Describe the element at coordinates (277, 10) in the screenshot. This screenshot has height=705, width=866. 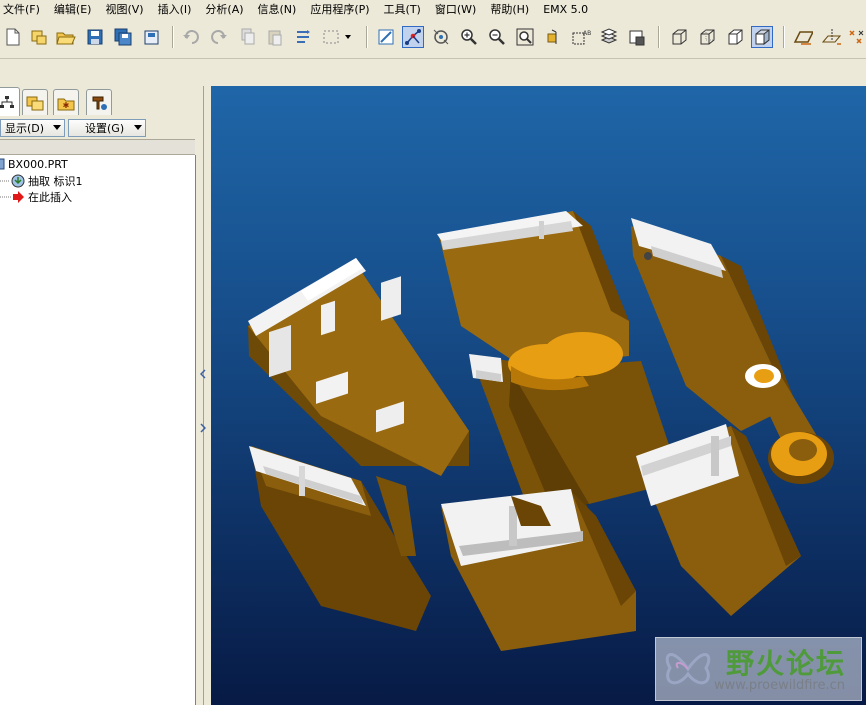
I see `menu-info: 信息(N)` at that location.